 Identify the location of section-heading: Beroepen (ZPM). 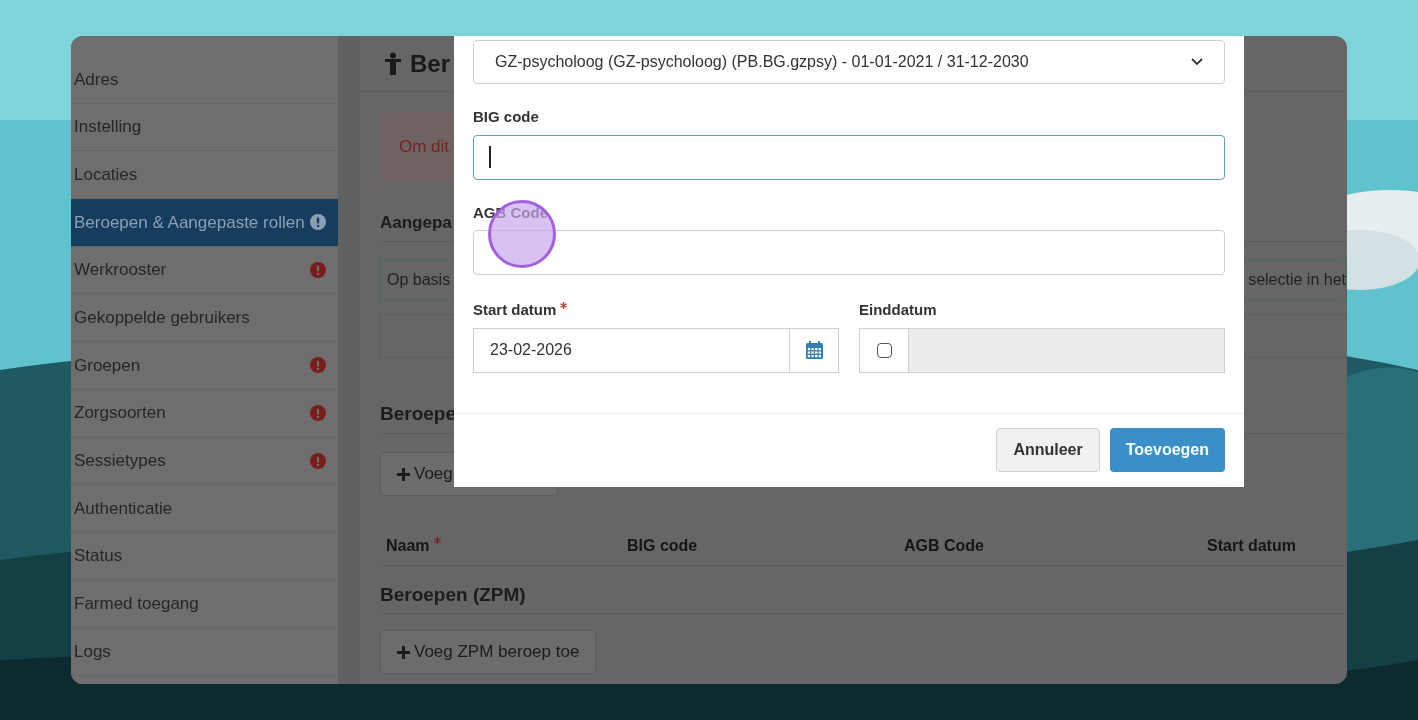
(453, 595).